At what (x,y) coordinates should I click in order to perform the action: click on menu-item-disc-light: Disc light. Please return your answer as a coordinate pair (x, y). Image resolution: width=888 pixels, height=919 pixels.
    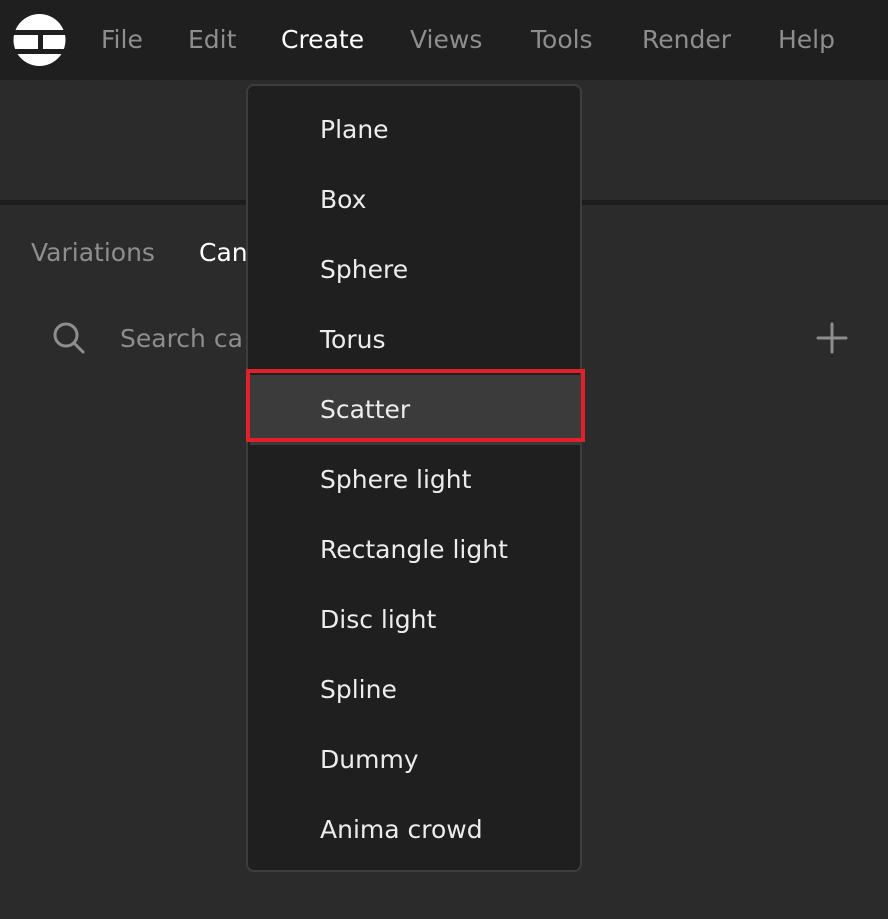
    Looking at the image, I should click on (416, 620).